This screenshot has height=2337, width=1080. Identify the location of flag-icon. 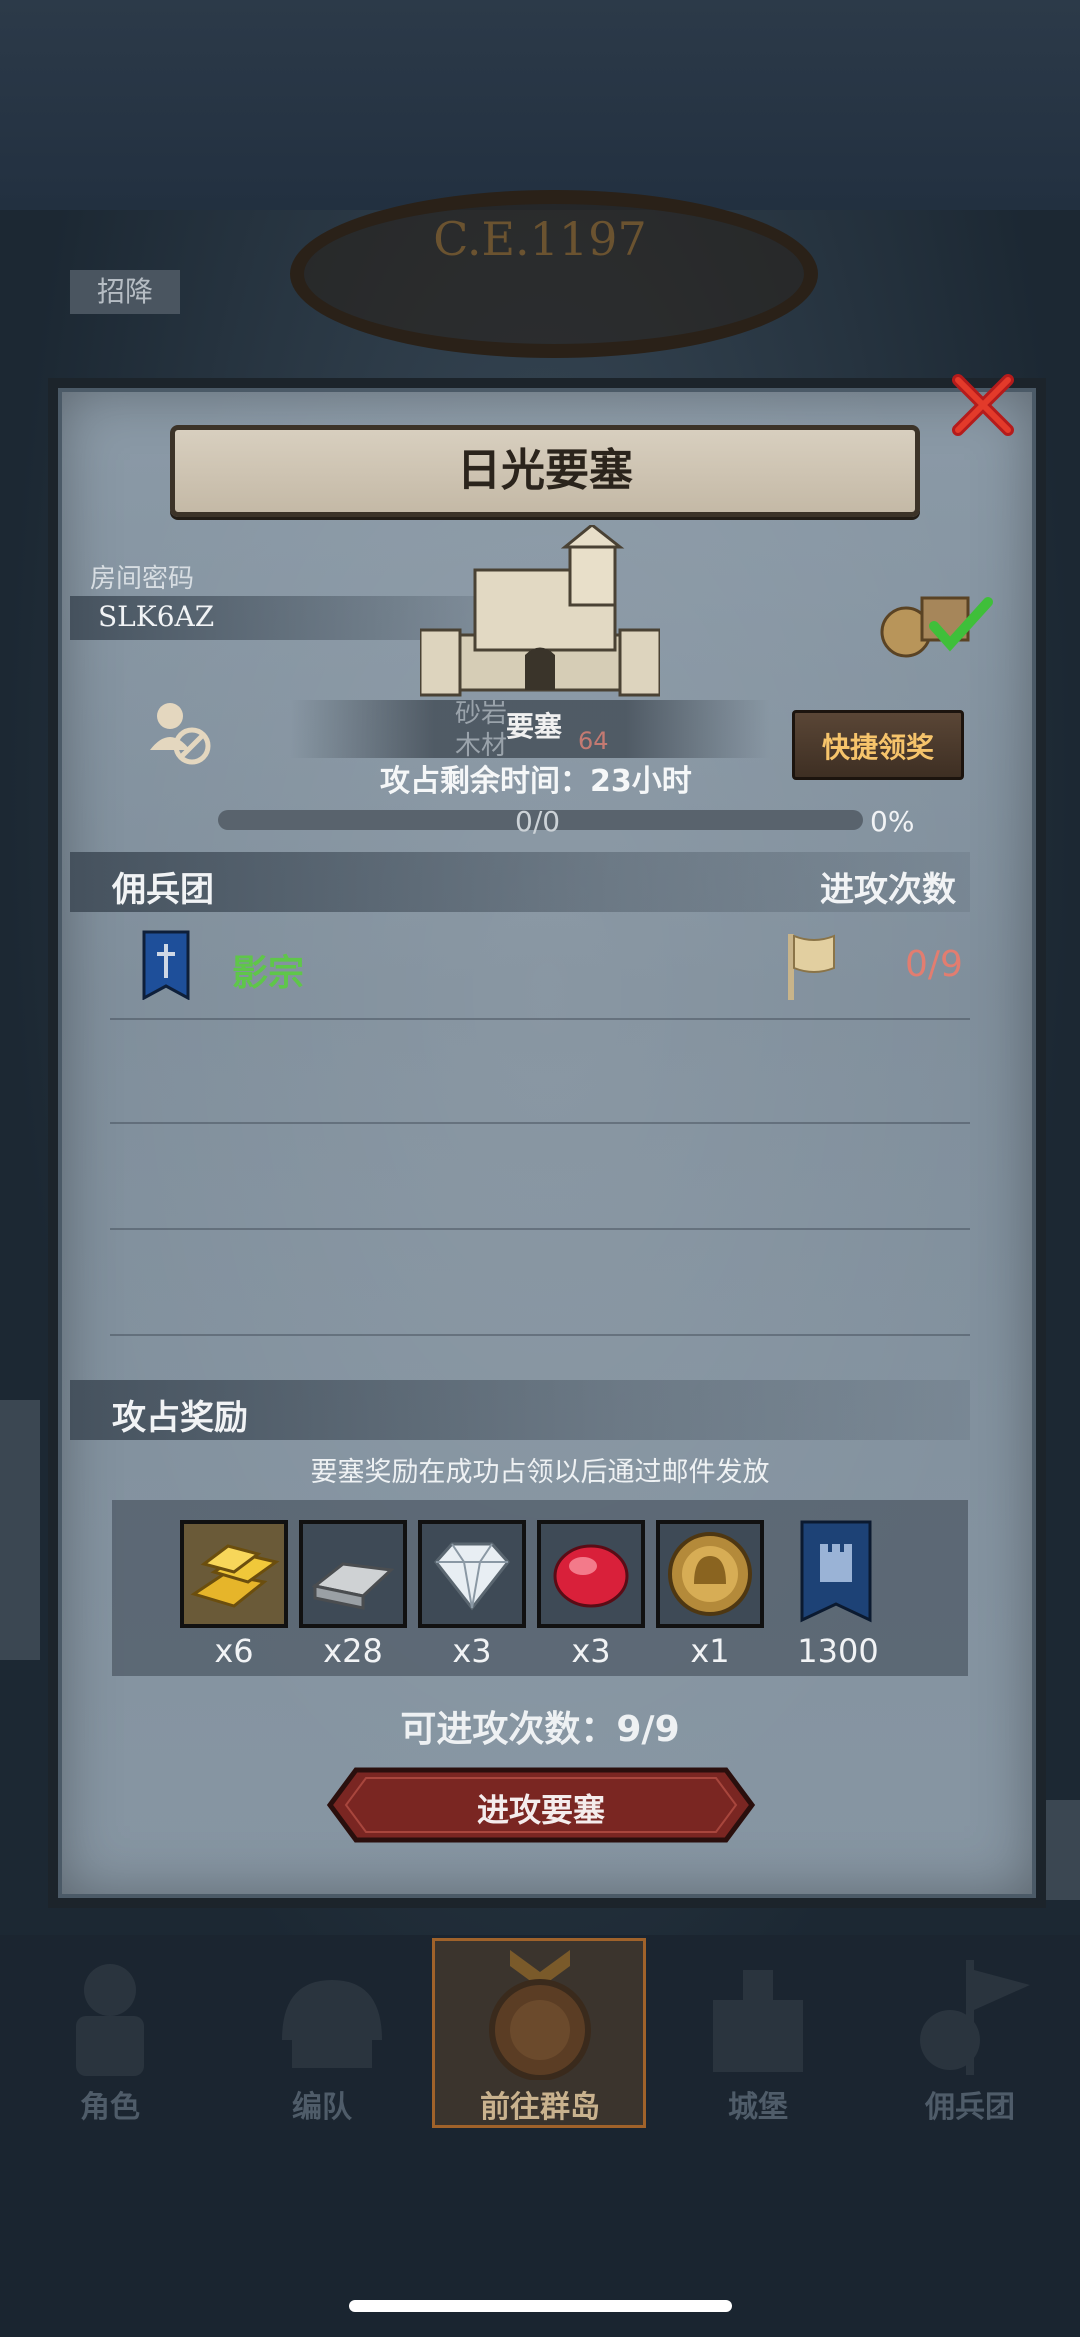
(811, 967).